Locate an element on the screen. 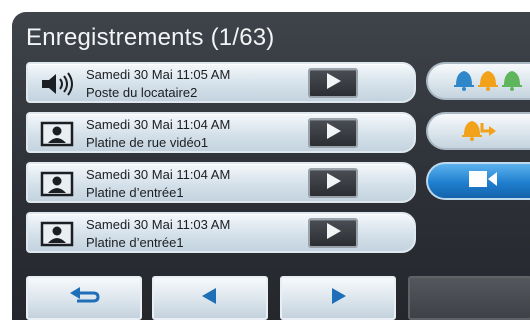 This screenshot has width=530, height=320. recording-row-3: Samedi 30 Mai 11:04 AM Platine d’entrée1 is located at coordinates (221, 182).